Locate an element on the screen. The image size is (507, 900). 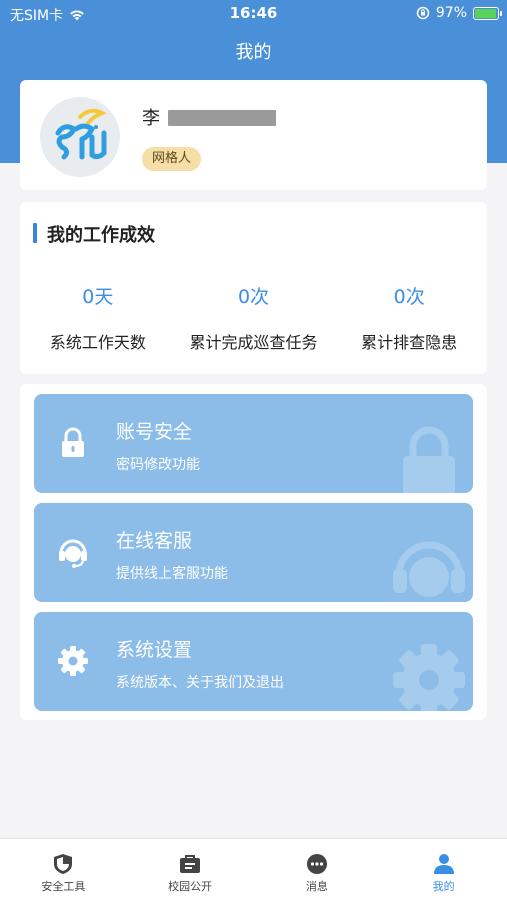
menu-item-online-service: 在线客服 提供线上客服功能 is located at coordinates (253, 552).